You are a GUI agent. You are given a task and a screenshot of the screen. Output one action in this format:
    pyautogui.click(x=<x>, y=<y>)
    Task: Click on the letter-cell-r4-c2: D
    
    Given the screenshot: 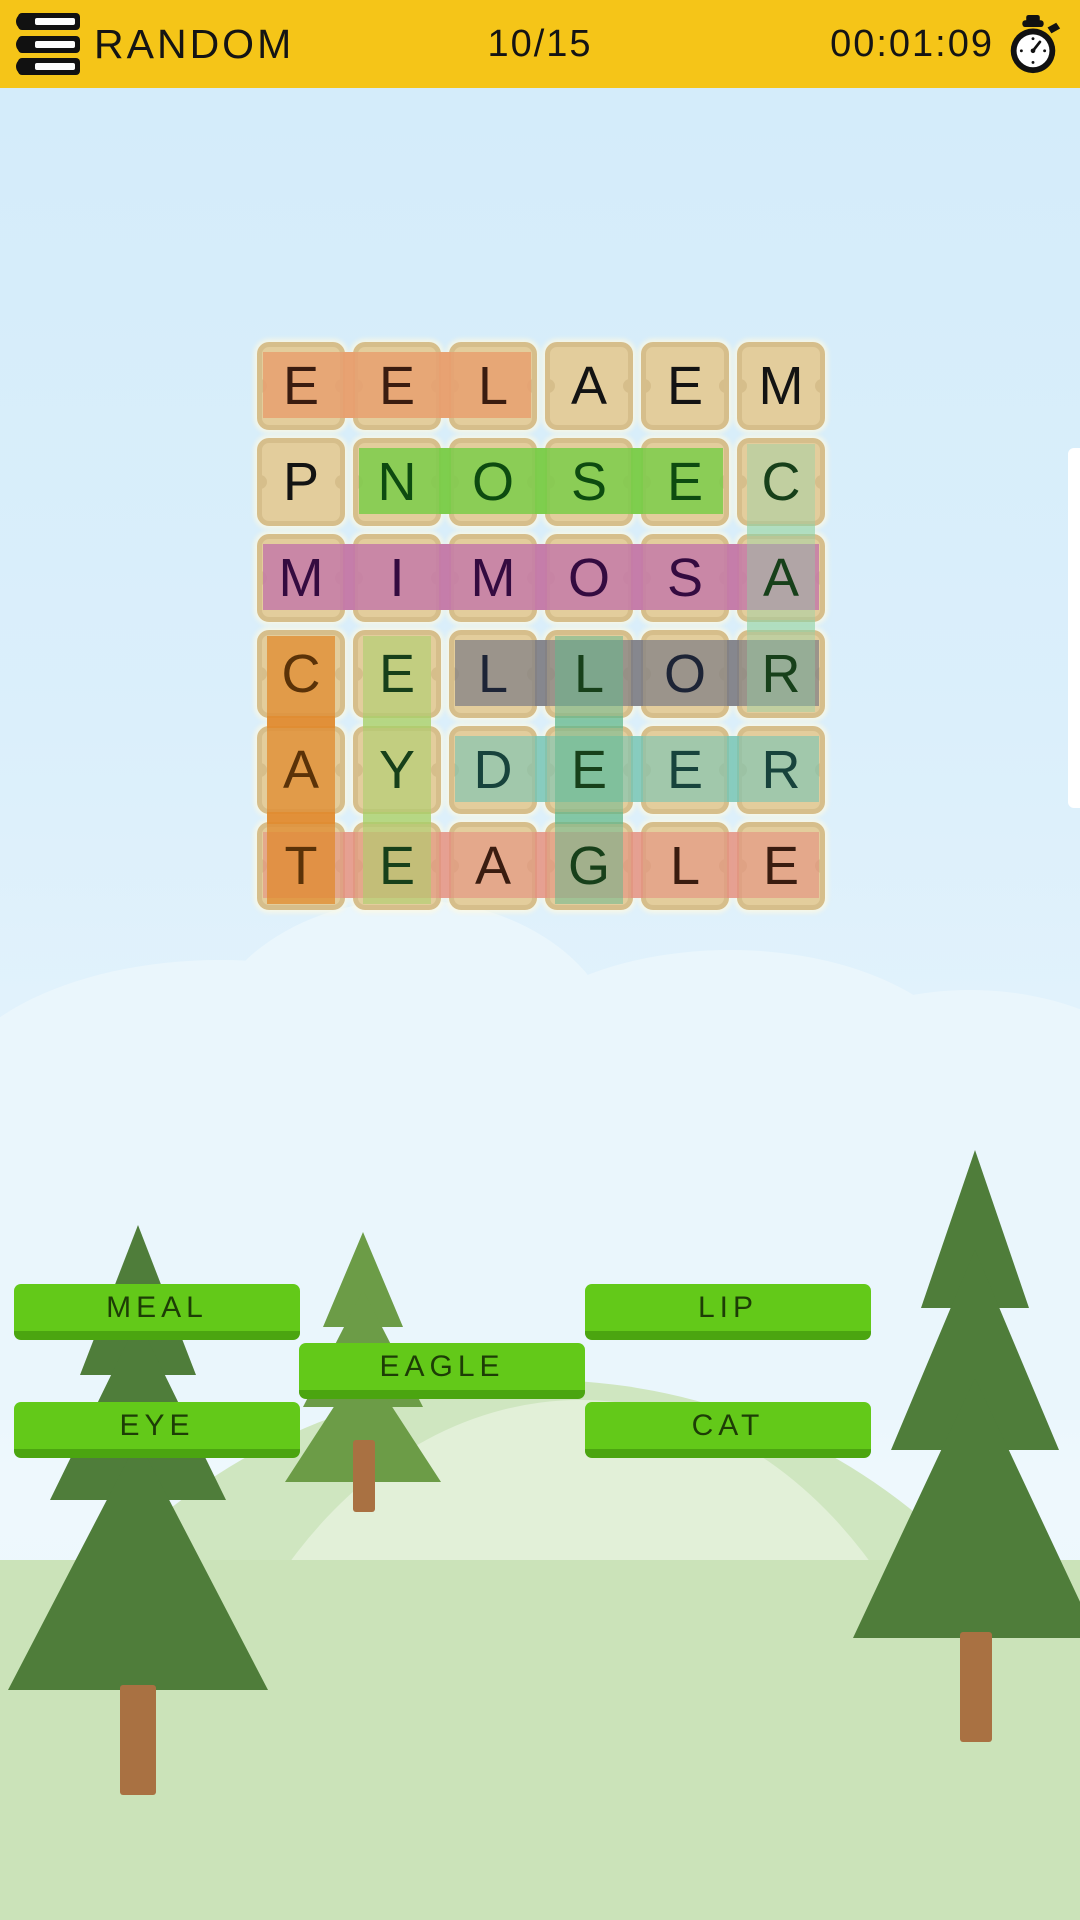 What is the action you would take?
    pyautogui.click(x=496, y=770)
    